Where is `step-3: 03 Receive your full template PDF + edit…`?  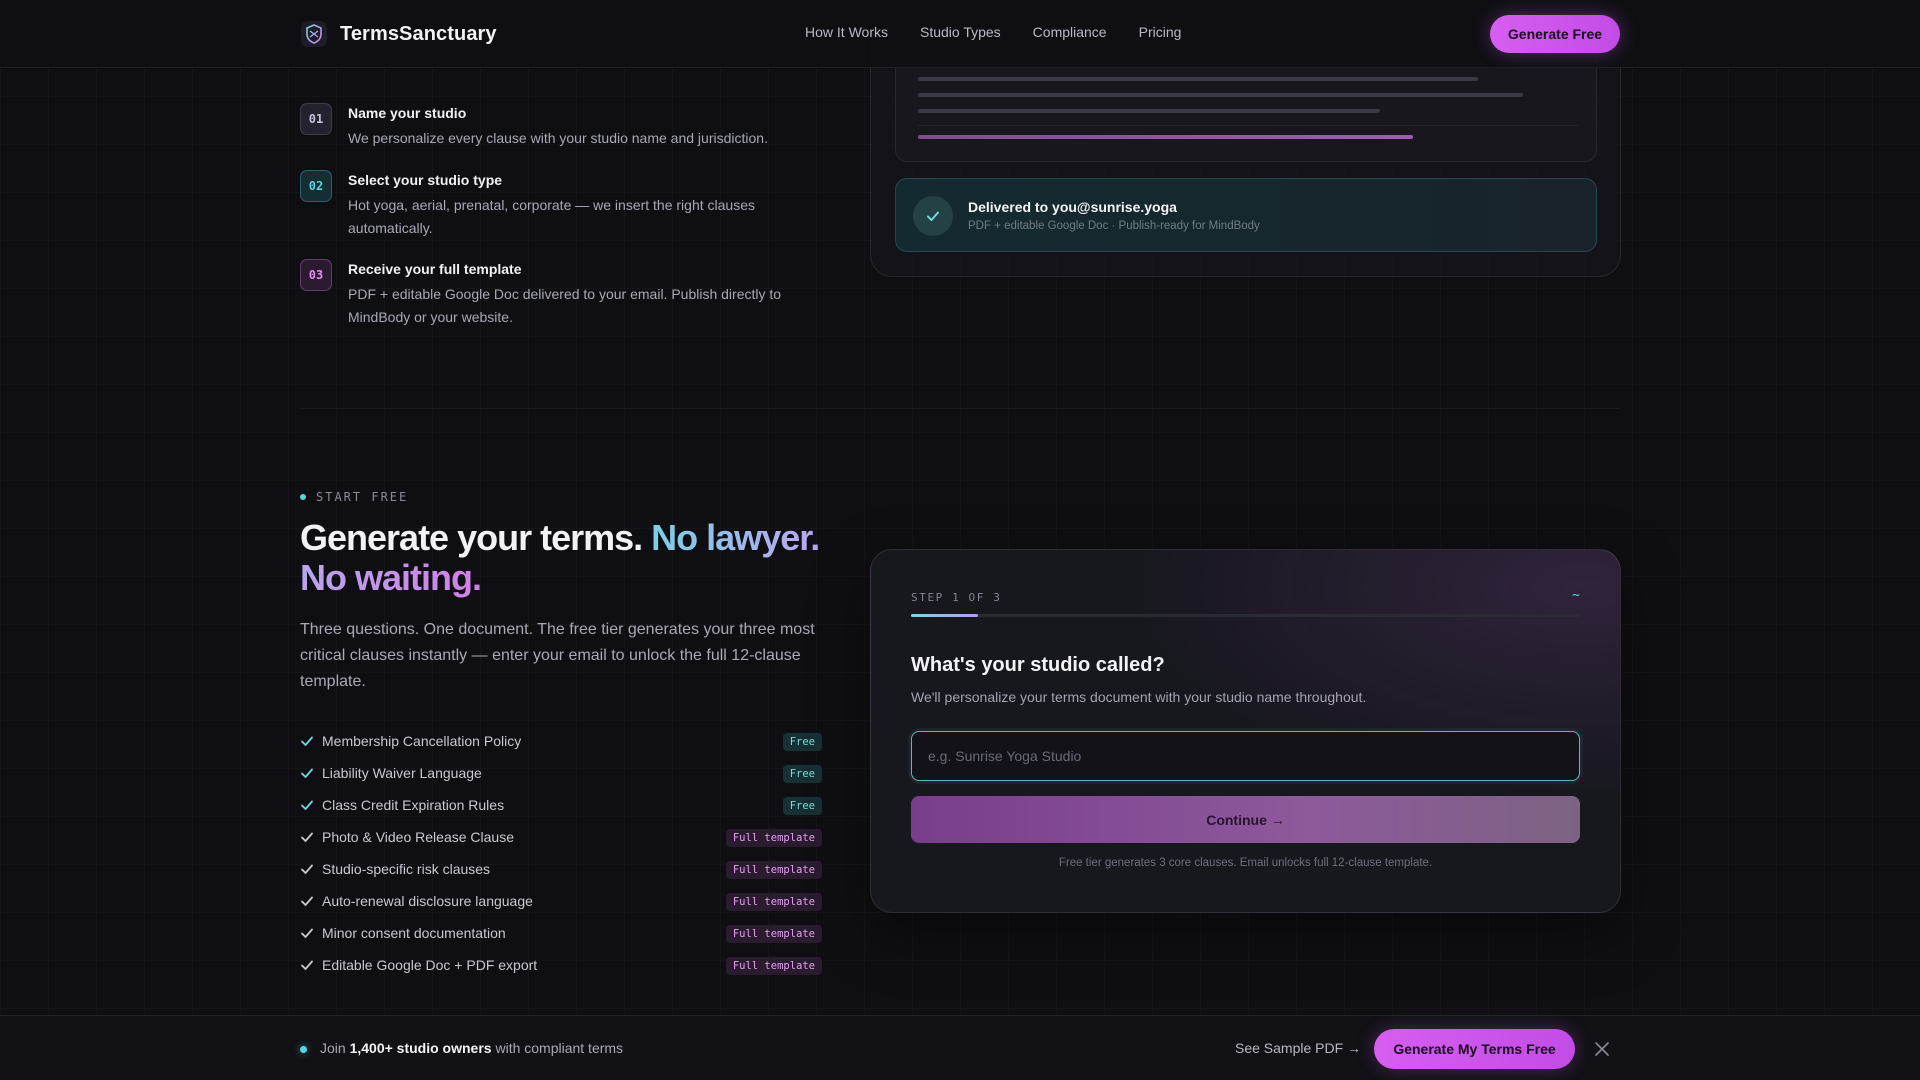 step-3: 03 Receive your full template PDF + edit… is located at coordinates (544, 294).